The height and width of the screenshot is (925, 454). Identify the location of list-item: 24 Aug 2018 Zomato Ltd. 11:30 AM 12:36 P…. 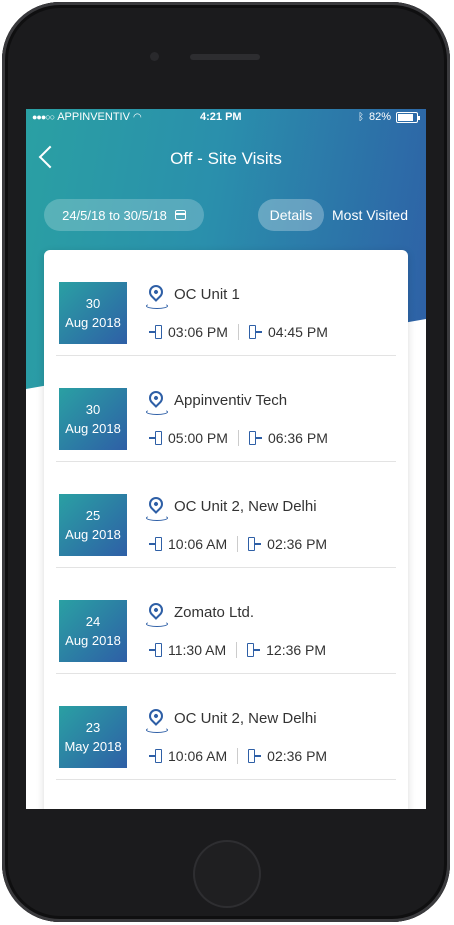
(226, 621).